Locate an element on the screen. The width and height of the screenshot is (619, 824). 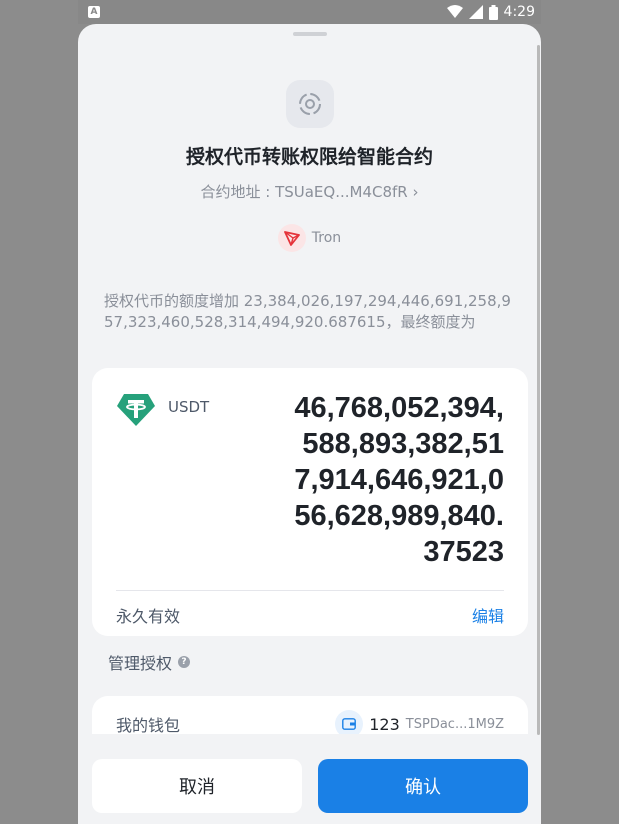
notification-icon: A is located at coordinates (94, 12).